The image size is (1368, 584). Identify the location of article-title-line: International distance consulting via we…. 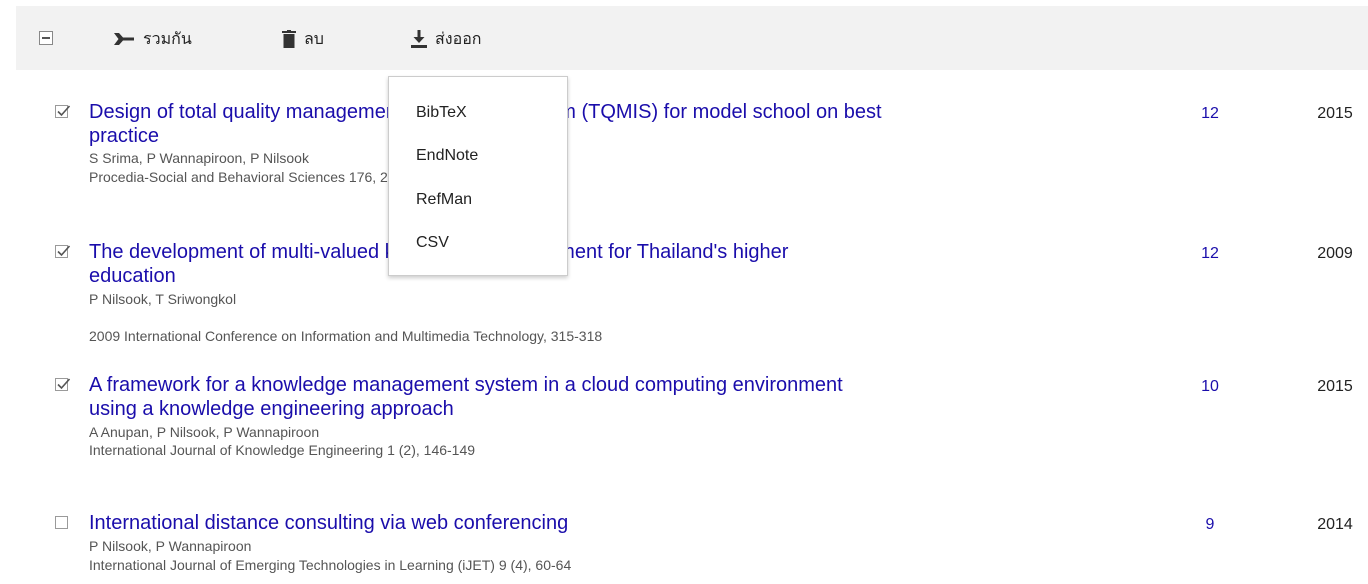
(329, 523).